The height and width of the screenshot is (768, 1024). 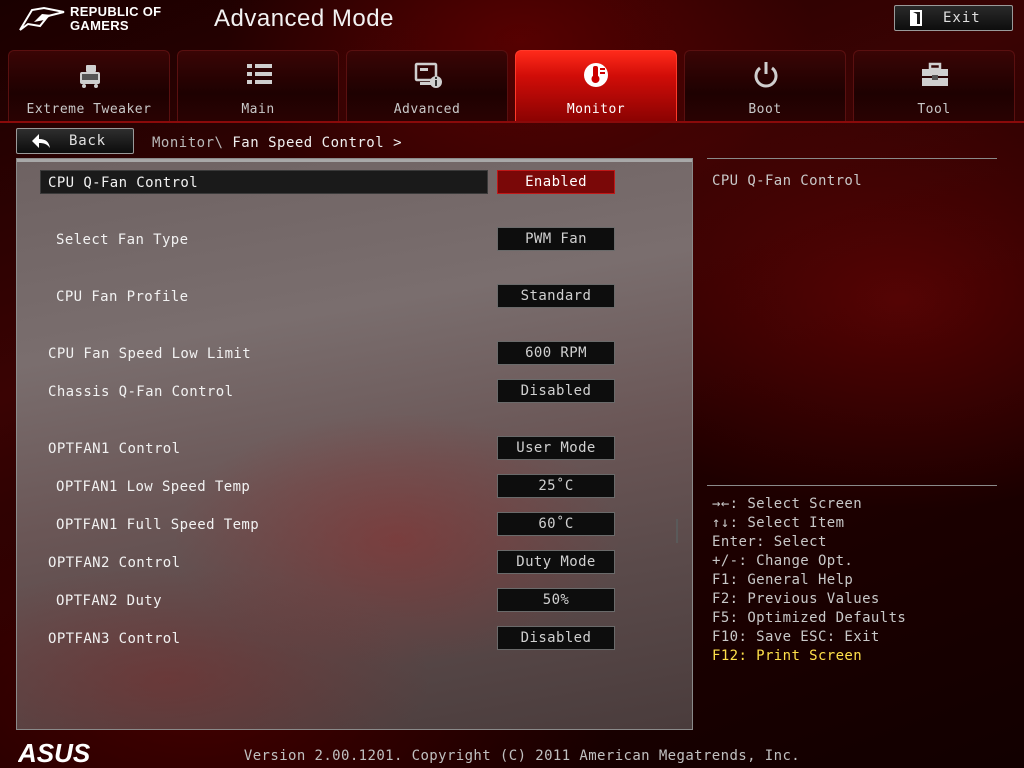 I want to click on key-hint: F5: Optimized Defaults, so click(x=809, y=618).